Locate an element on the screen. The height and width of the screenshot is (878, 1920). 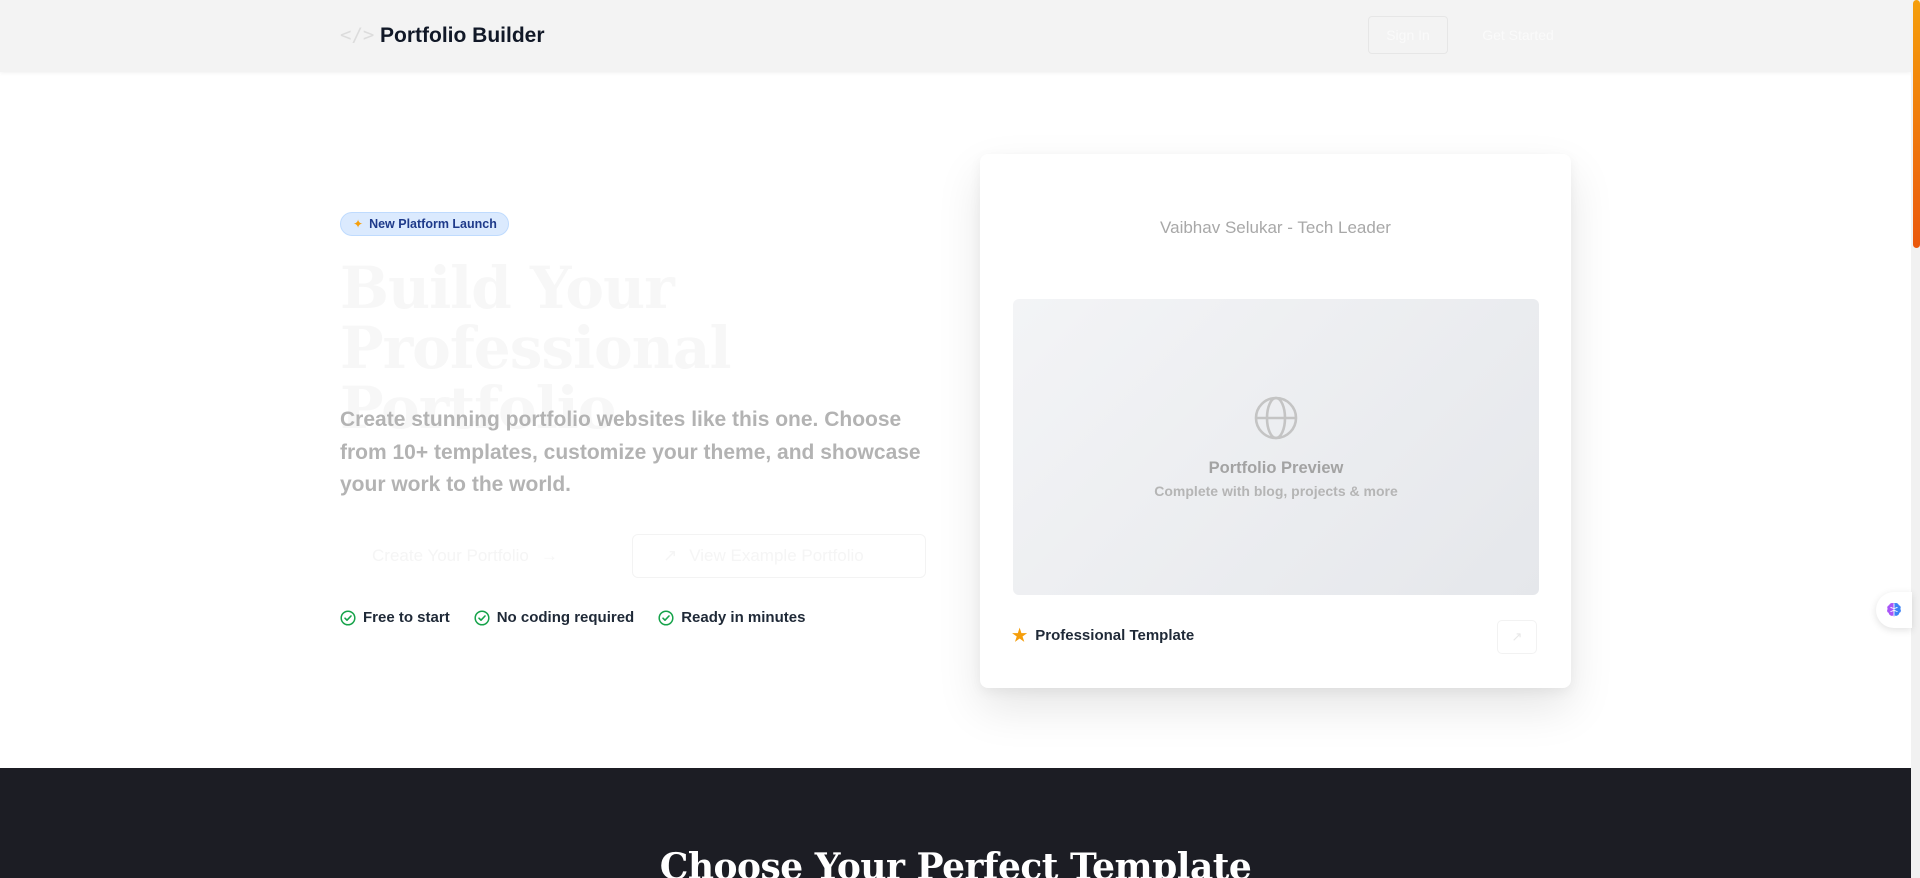
ai-assistant-widget is located at coordinates (1894, 610).